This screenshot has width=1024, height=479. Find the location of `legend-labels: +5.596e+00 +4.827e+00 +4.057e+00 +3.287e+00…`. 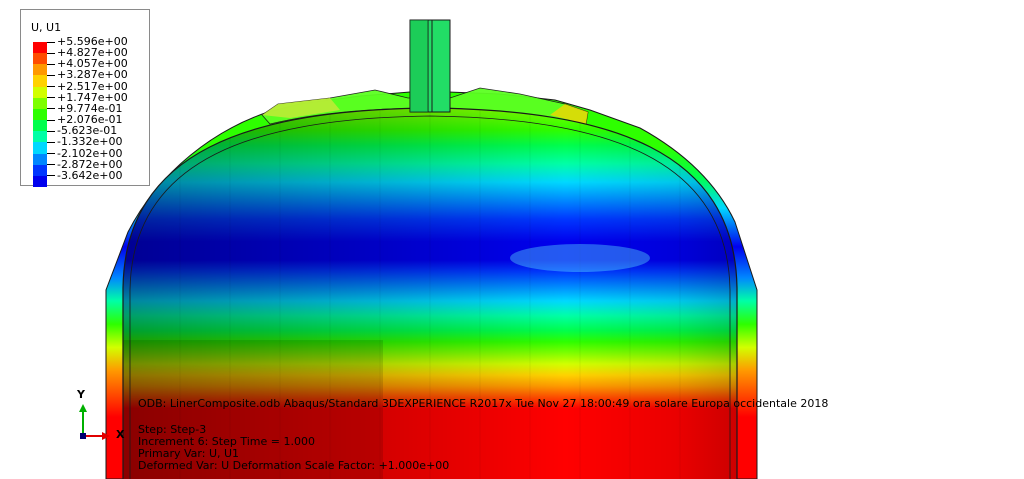

legend-labels: +5.596e+00 +4.827e+00 +4.057e+00 +3.287e+00… is located at coordinates (87, 108).